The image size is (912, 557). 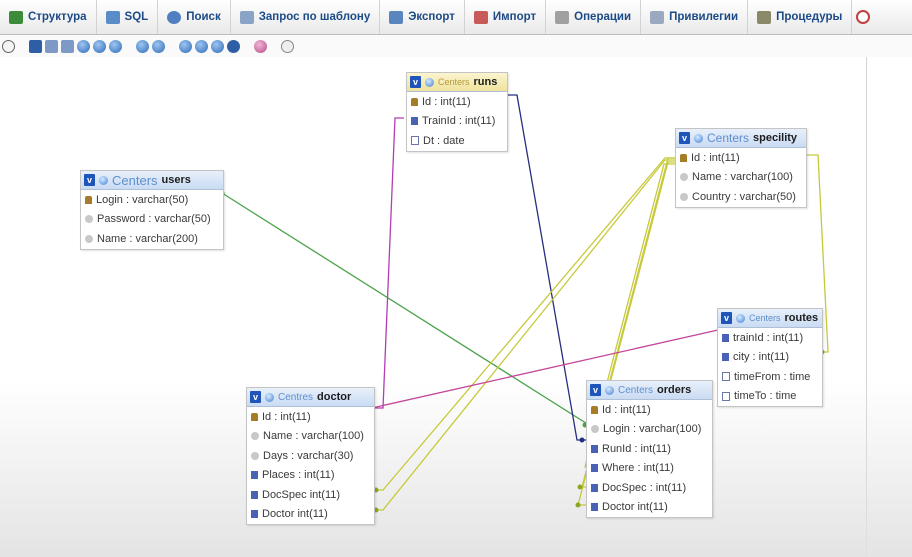 What do you see at coordinates (770, 377) in the screenshot?
I see `field-row: timeFrom : time` at bounding box center [770, 377].